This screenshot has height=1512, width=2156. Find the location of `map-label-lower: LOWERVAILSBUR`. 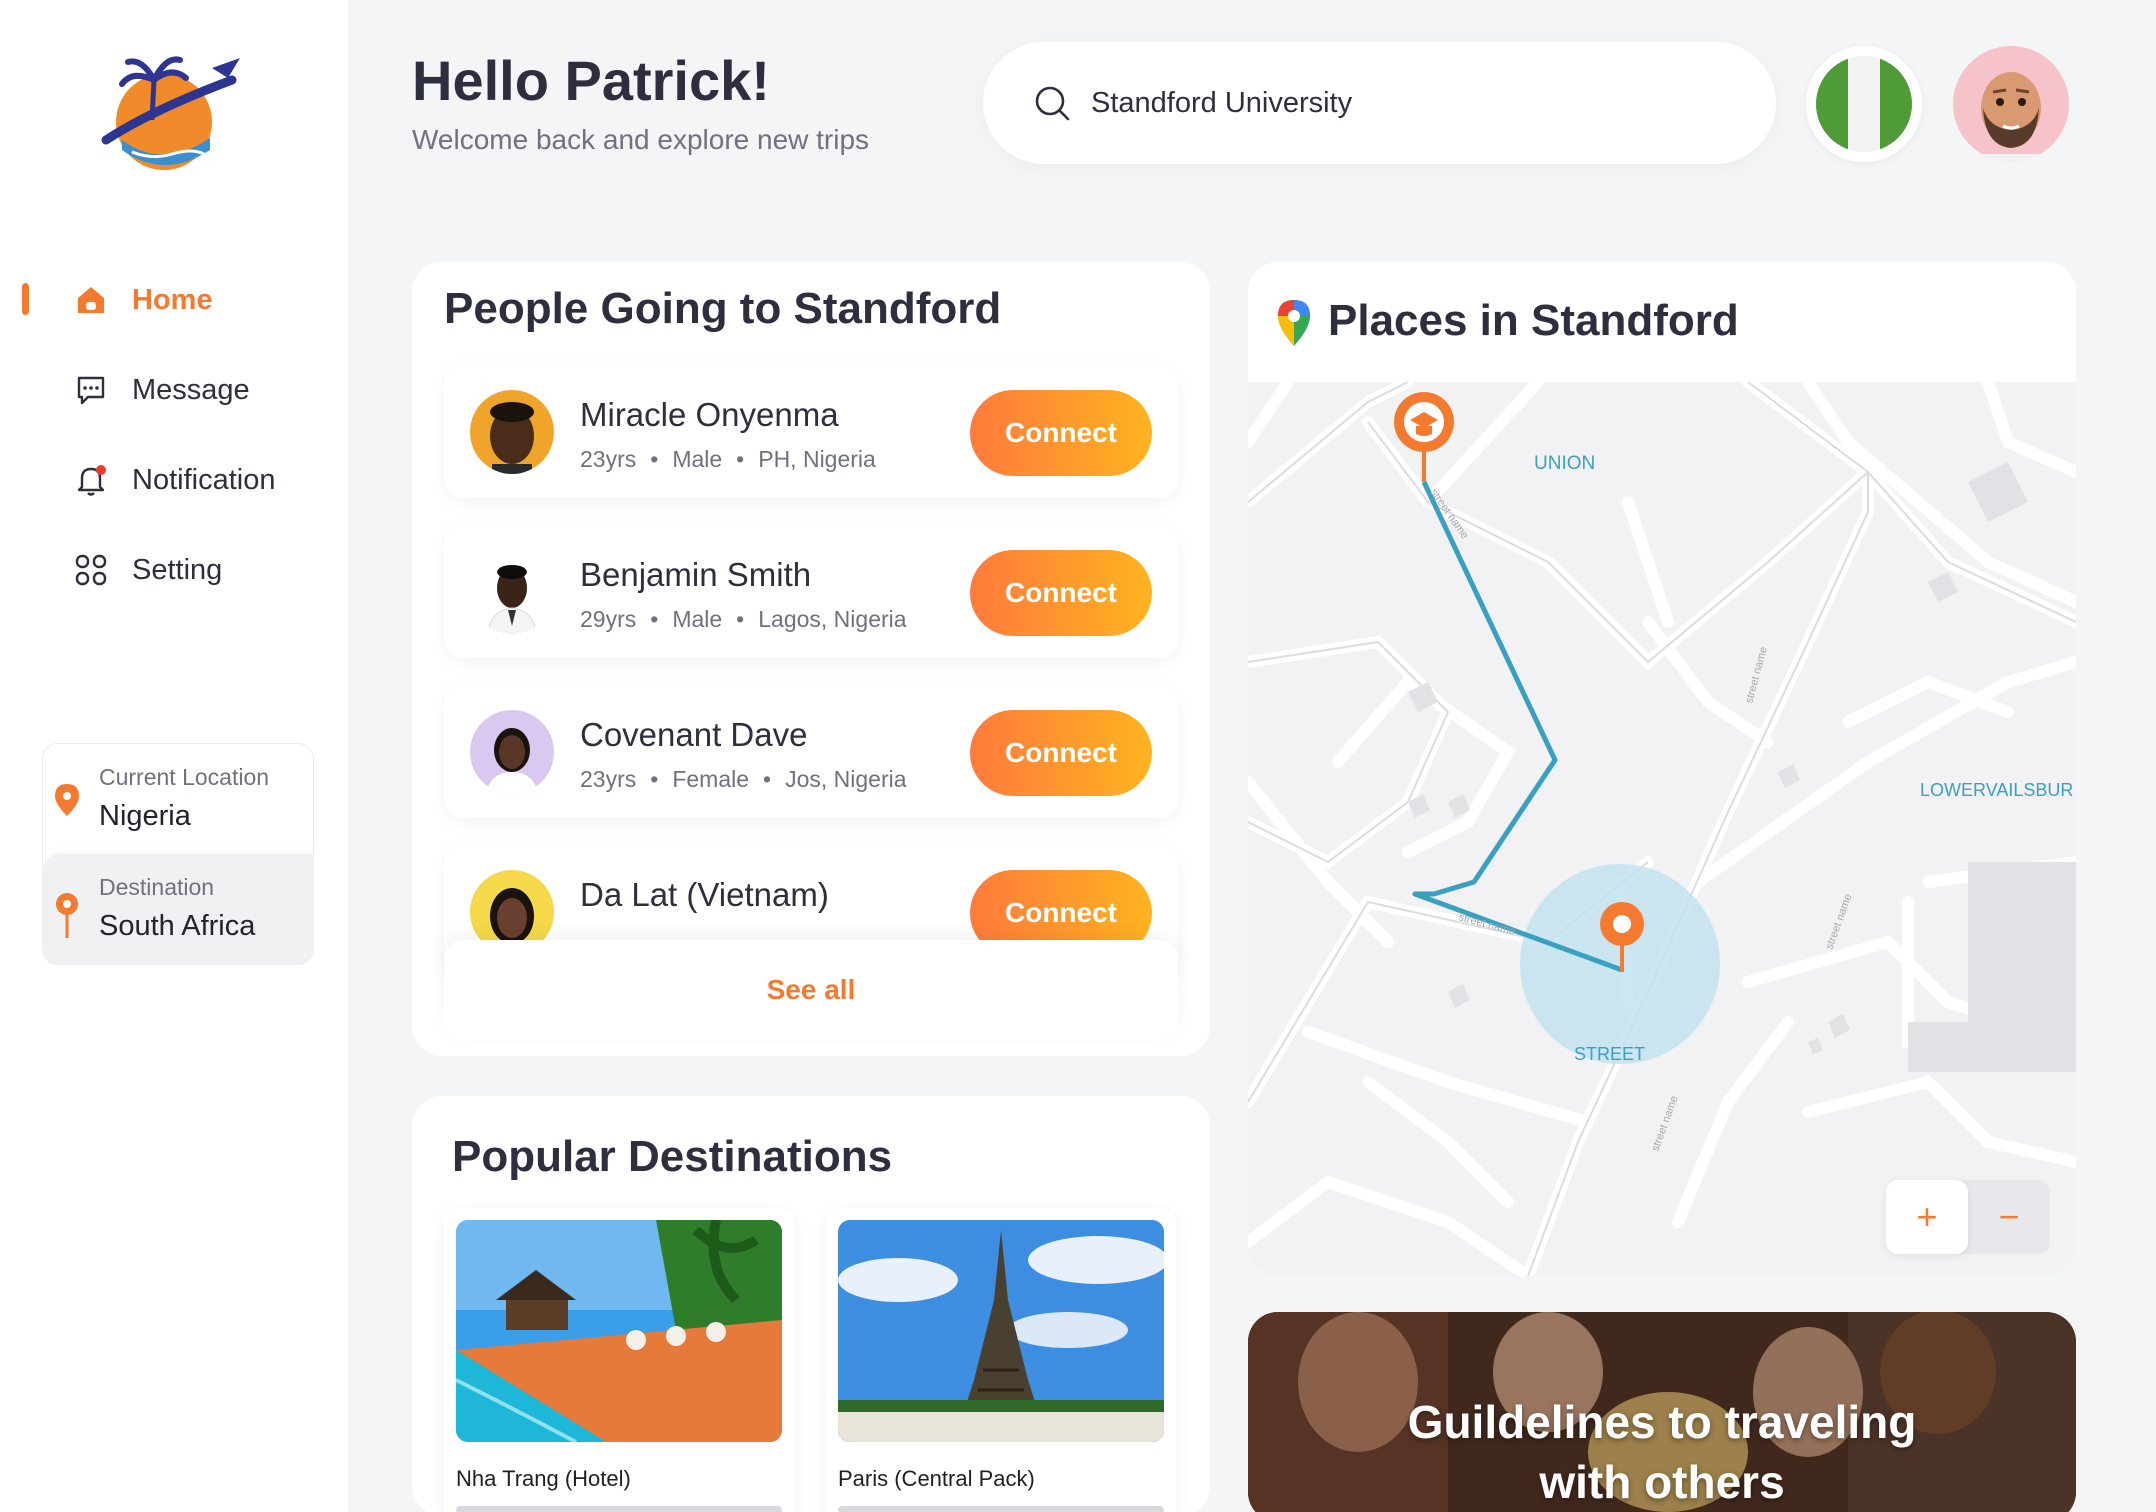

map-label-lower: LOWERVAILSBUR is located at coordinates (1996, 790).